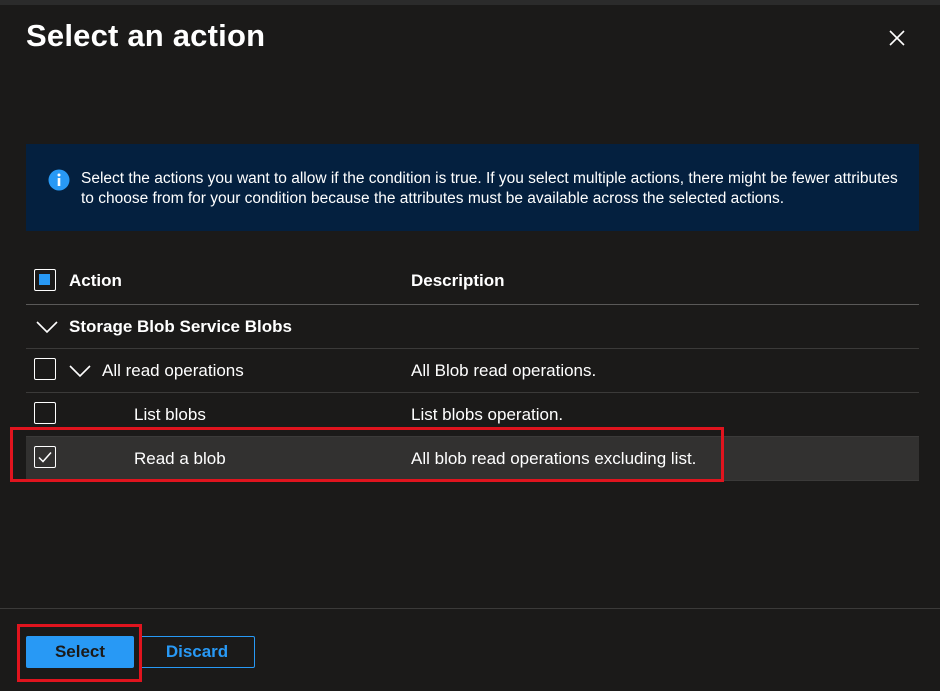  What do you see at coordinates (45, 413) in the screenshot?
I see `row-checkbox-list-blobs` at bounding box center [45, 413].